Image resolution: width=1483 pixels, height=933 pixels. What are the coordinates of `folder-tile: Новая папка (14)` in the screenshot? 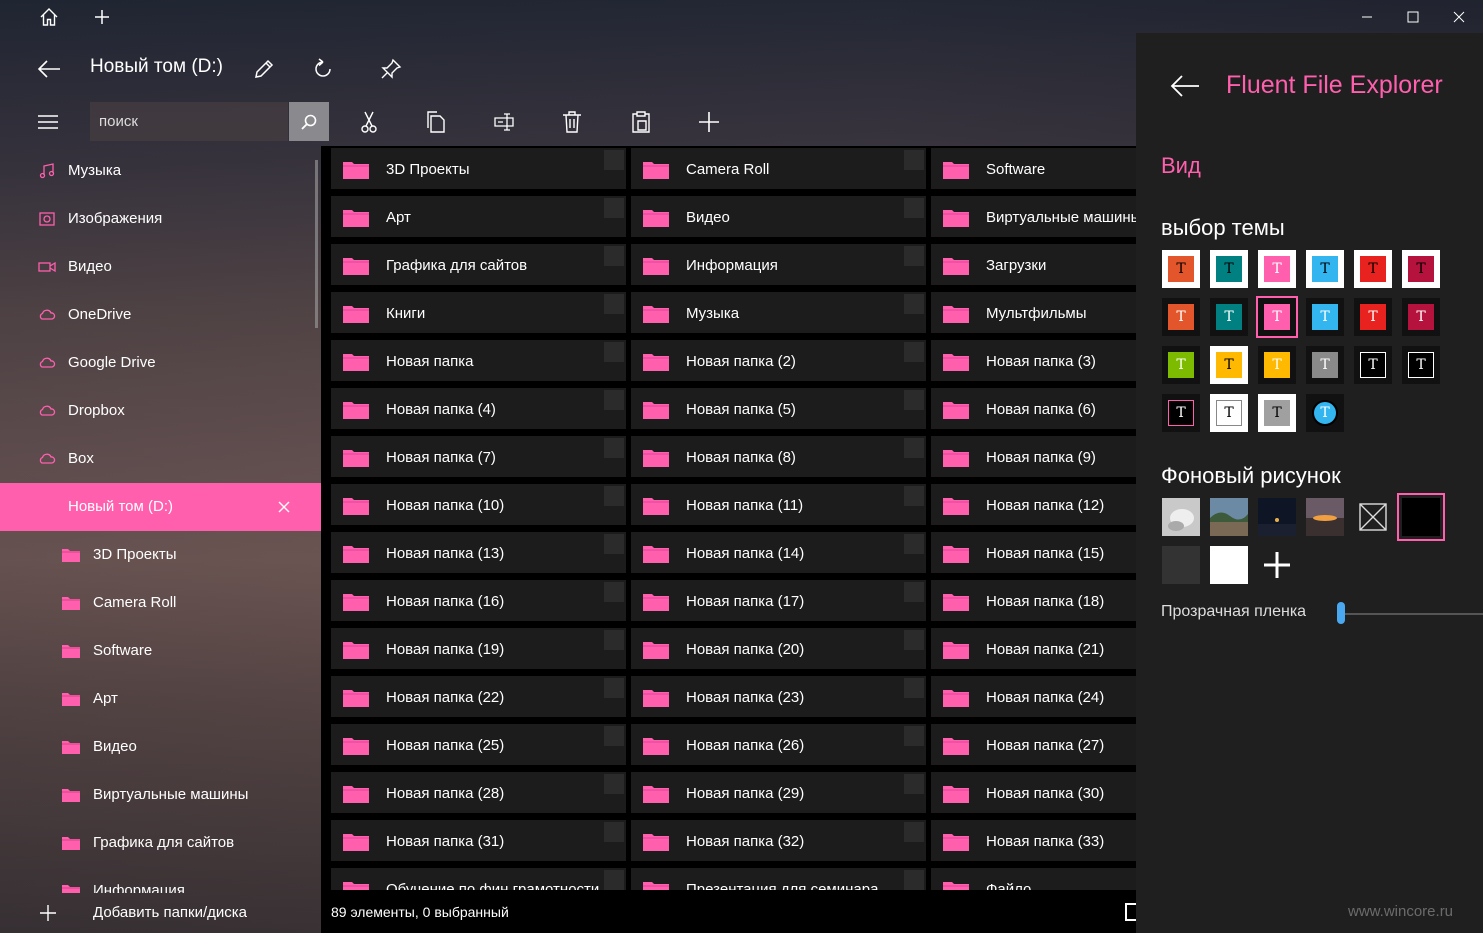 It's located at (778, 552).